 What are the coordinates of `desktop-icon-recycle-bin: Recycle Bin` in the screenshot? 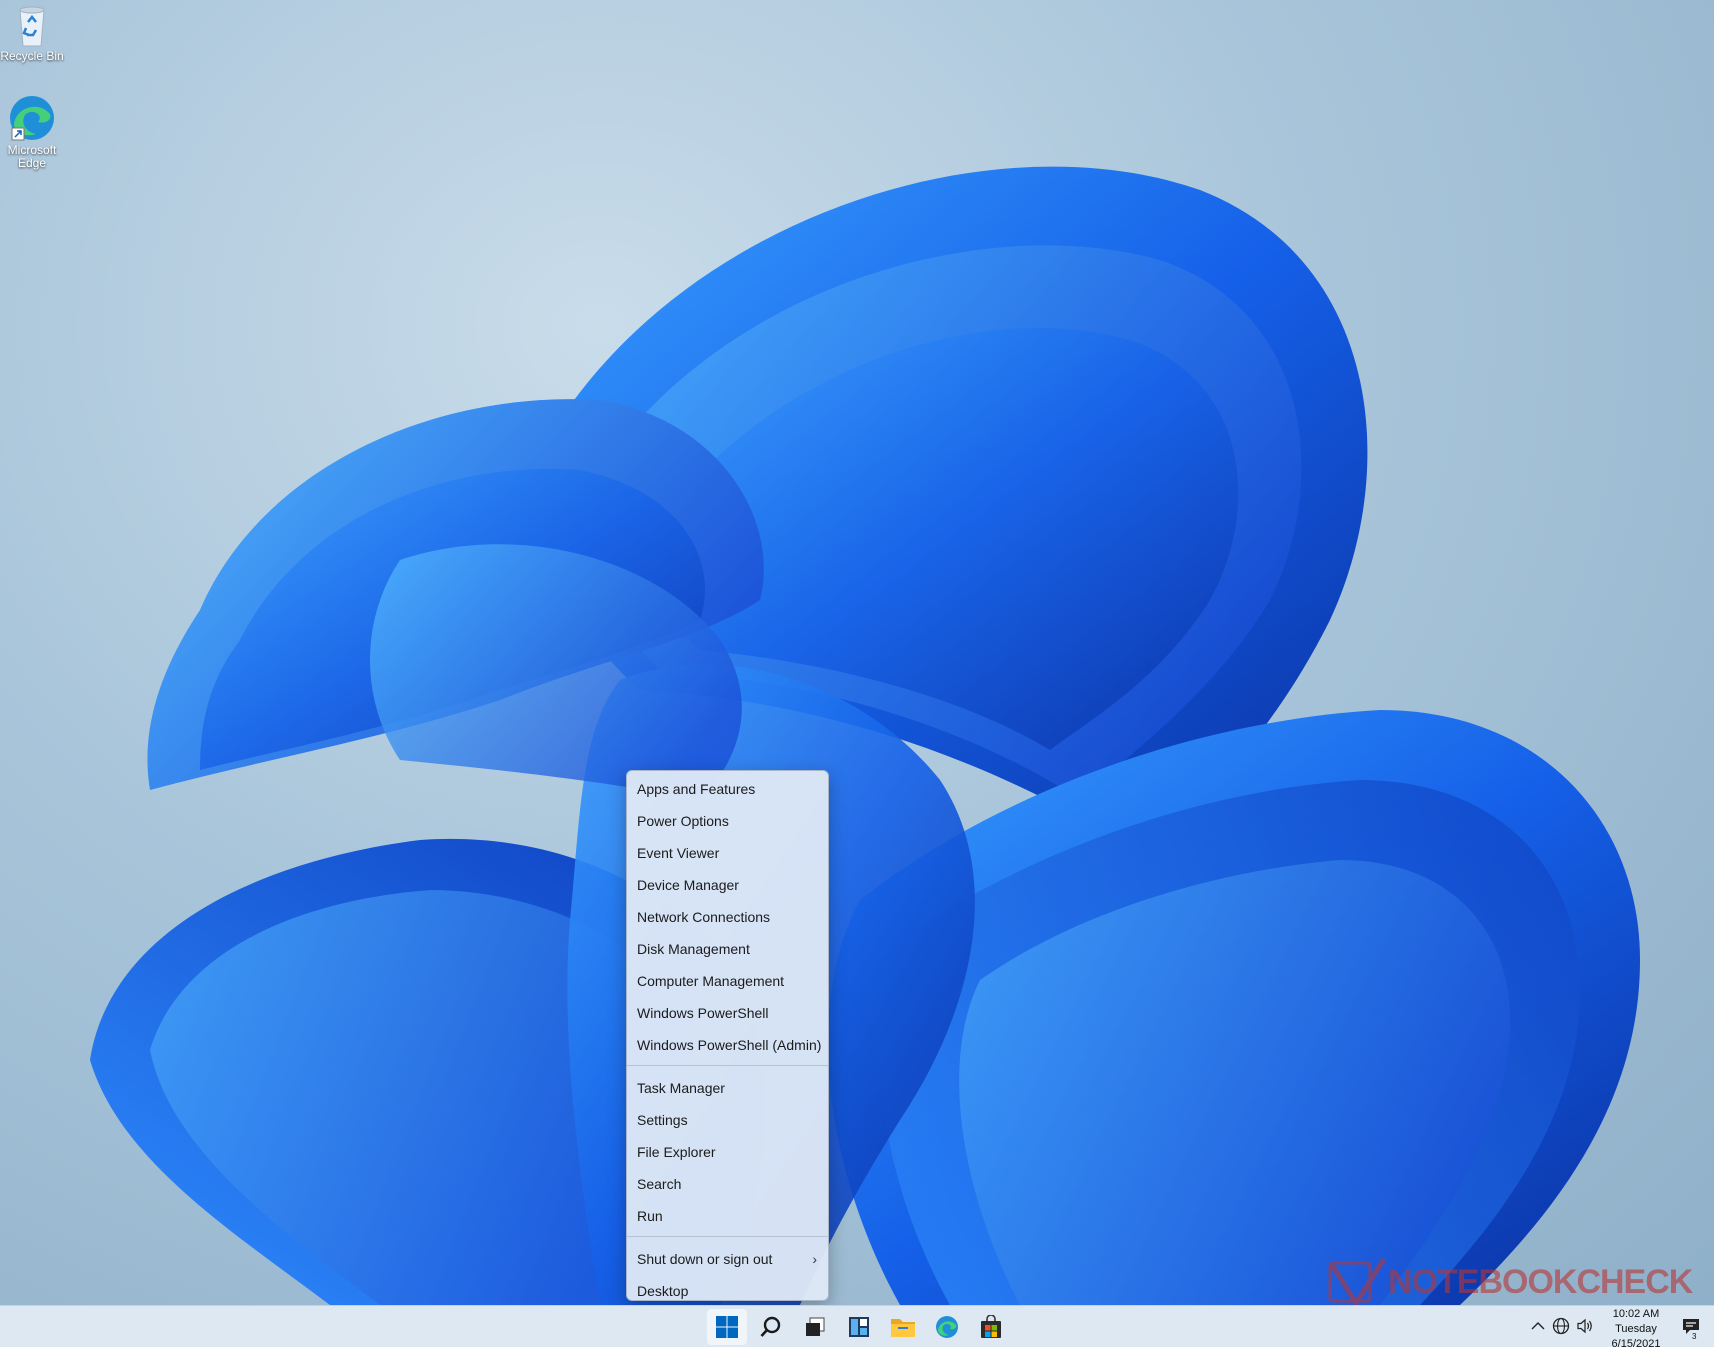 It's located at (32, 33).